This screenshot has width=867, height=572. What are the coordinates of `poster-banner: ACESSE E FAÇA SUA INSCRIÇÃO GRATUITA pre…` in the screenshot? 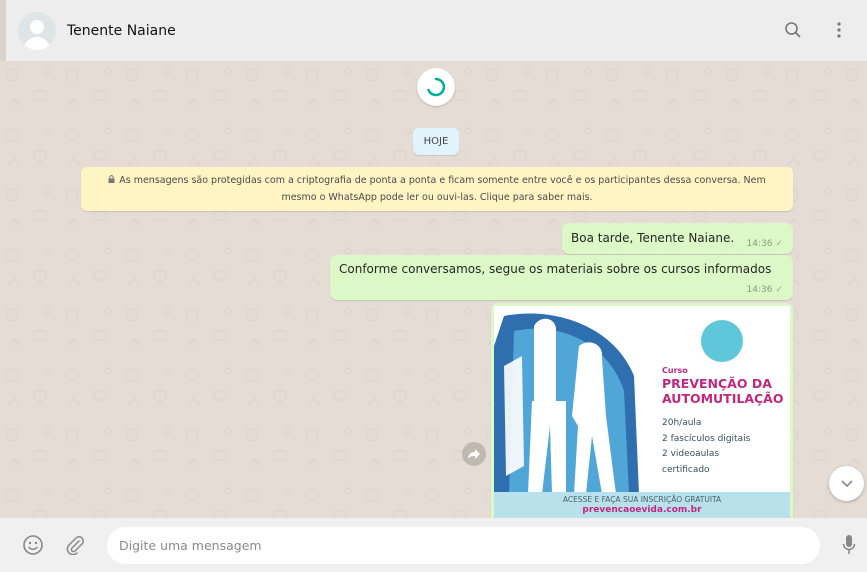 It's located at (642, 505).